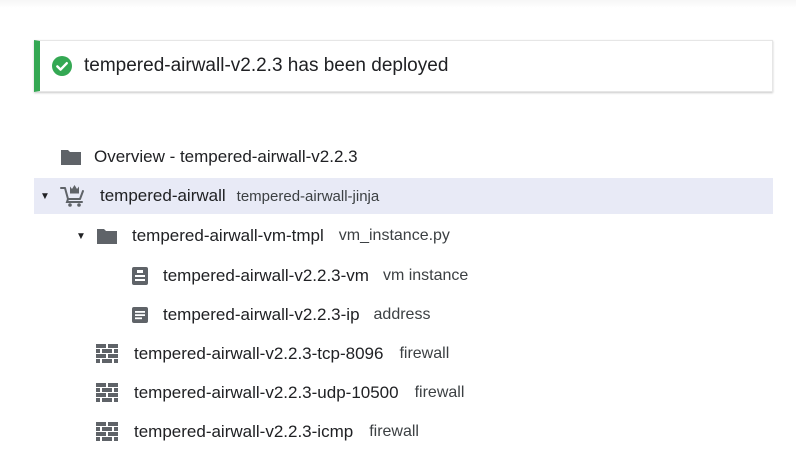  Describe the element at coordinates (163, 195) in the screenshot. I see `deployment-name: tempered-airwall` at that location.